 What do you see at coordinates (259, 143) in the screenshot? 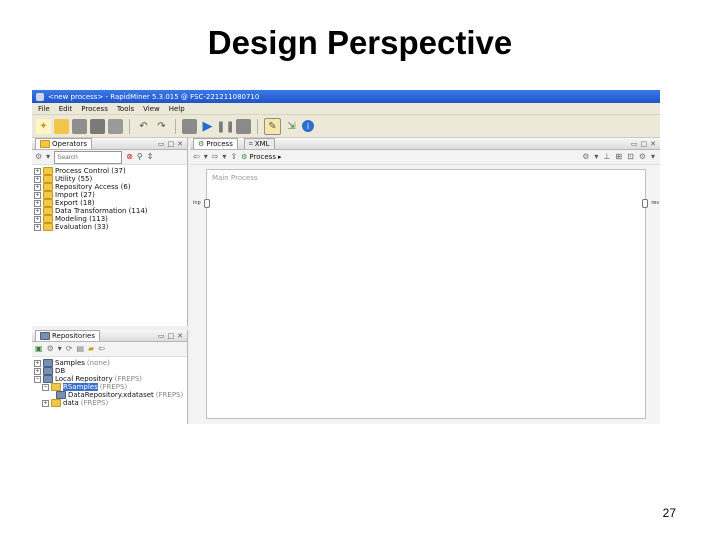
I see `tab-xml: ⌗ XML` at bounding box center [259, 143].